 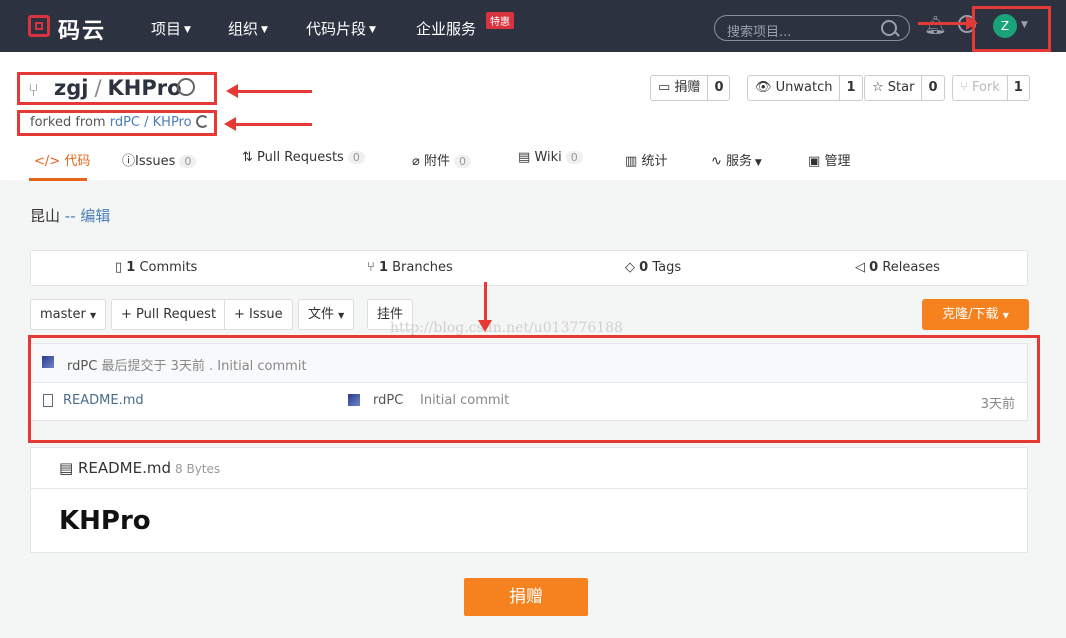 I want to click on nav-snippets: 代码片段 ▼, so click(x=341, y=28).